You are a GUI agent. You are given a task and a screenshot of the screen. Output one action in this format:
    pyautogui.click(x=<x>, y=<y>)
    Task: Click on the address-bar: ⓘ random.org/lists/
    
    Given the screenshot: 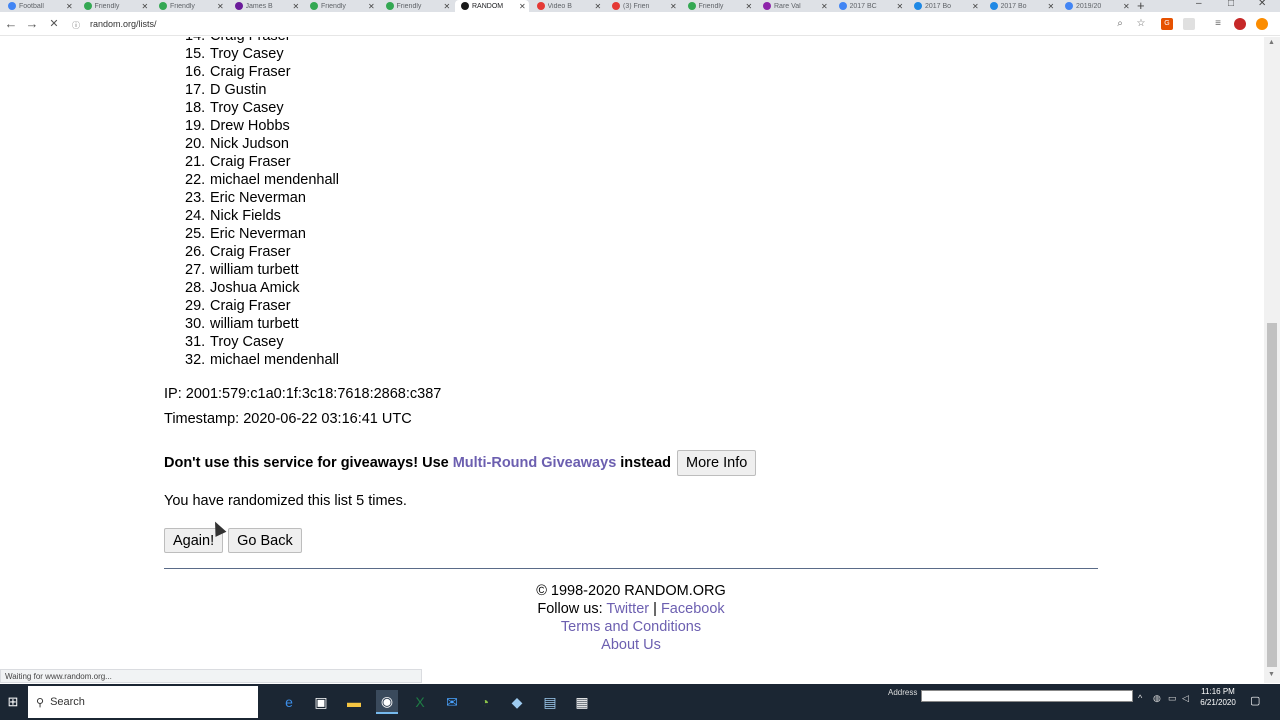 What is the action you would take?
    pyautogui.click(x=602, y=24)
    